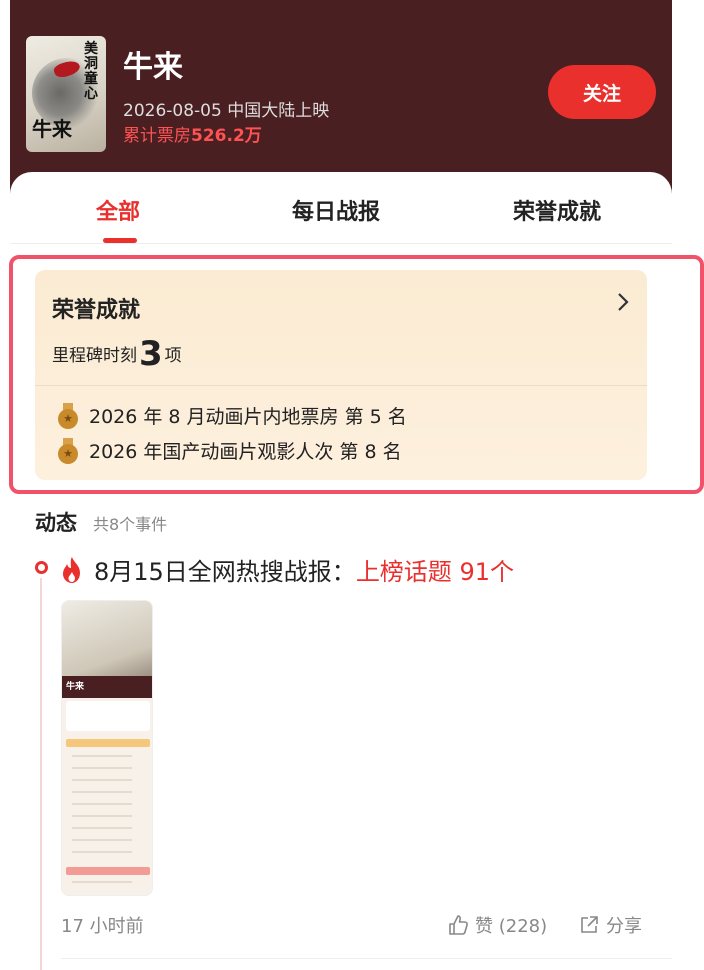 This screenshot has height=970, width=704. I want to click on poster-title: 牛来, so click(52, 129).